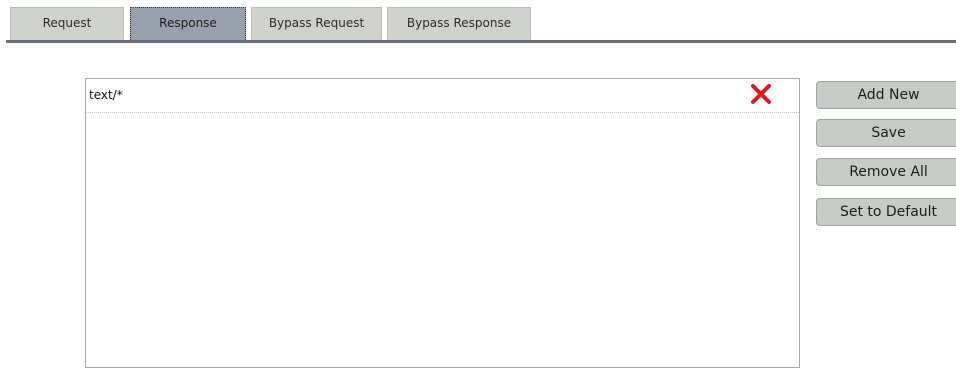 This screenshot has height=368, width=956. I want to click on remove-all-button: Remove All, so click(886, 172).